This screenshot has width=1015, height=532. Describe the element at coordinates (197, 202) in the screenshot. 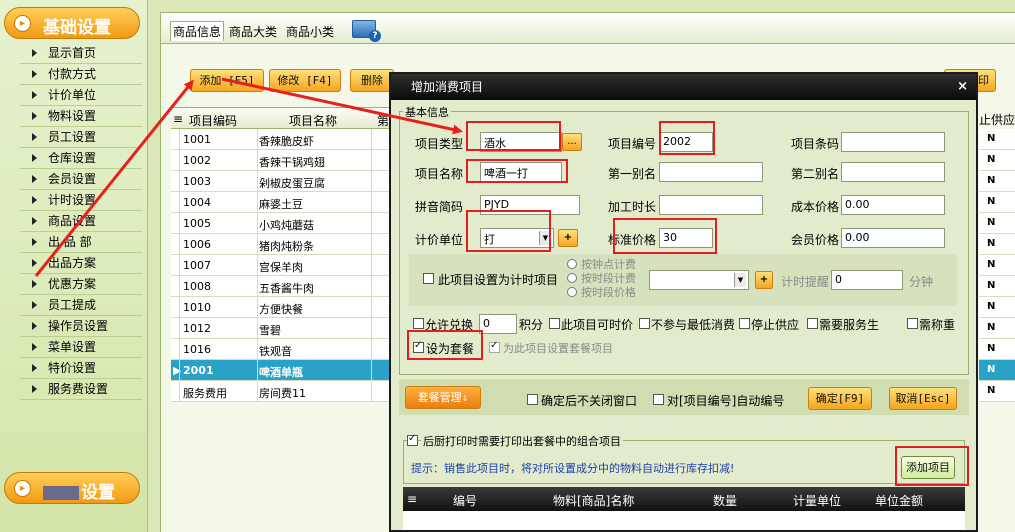

I see `cell-code: 1004` at that location.